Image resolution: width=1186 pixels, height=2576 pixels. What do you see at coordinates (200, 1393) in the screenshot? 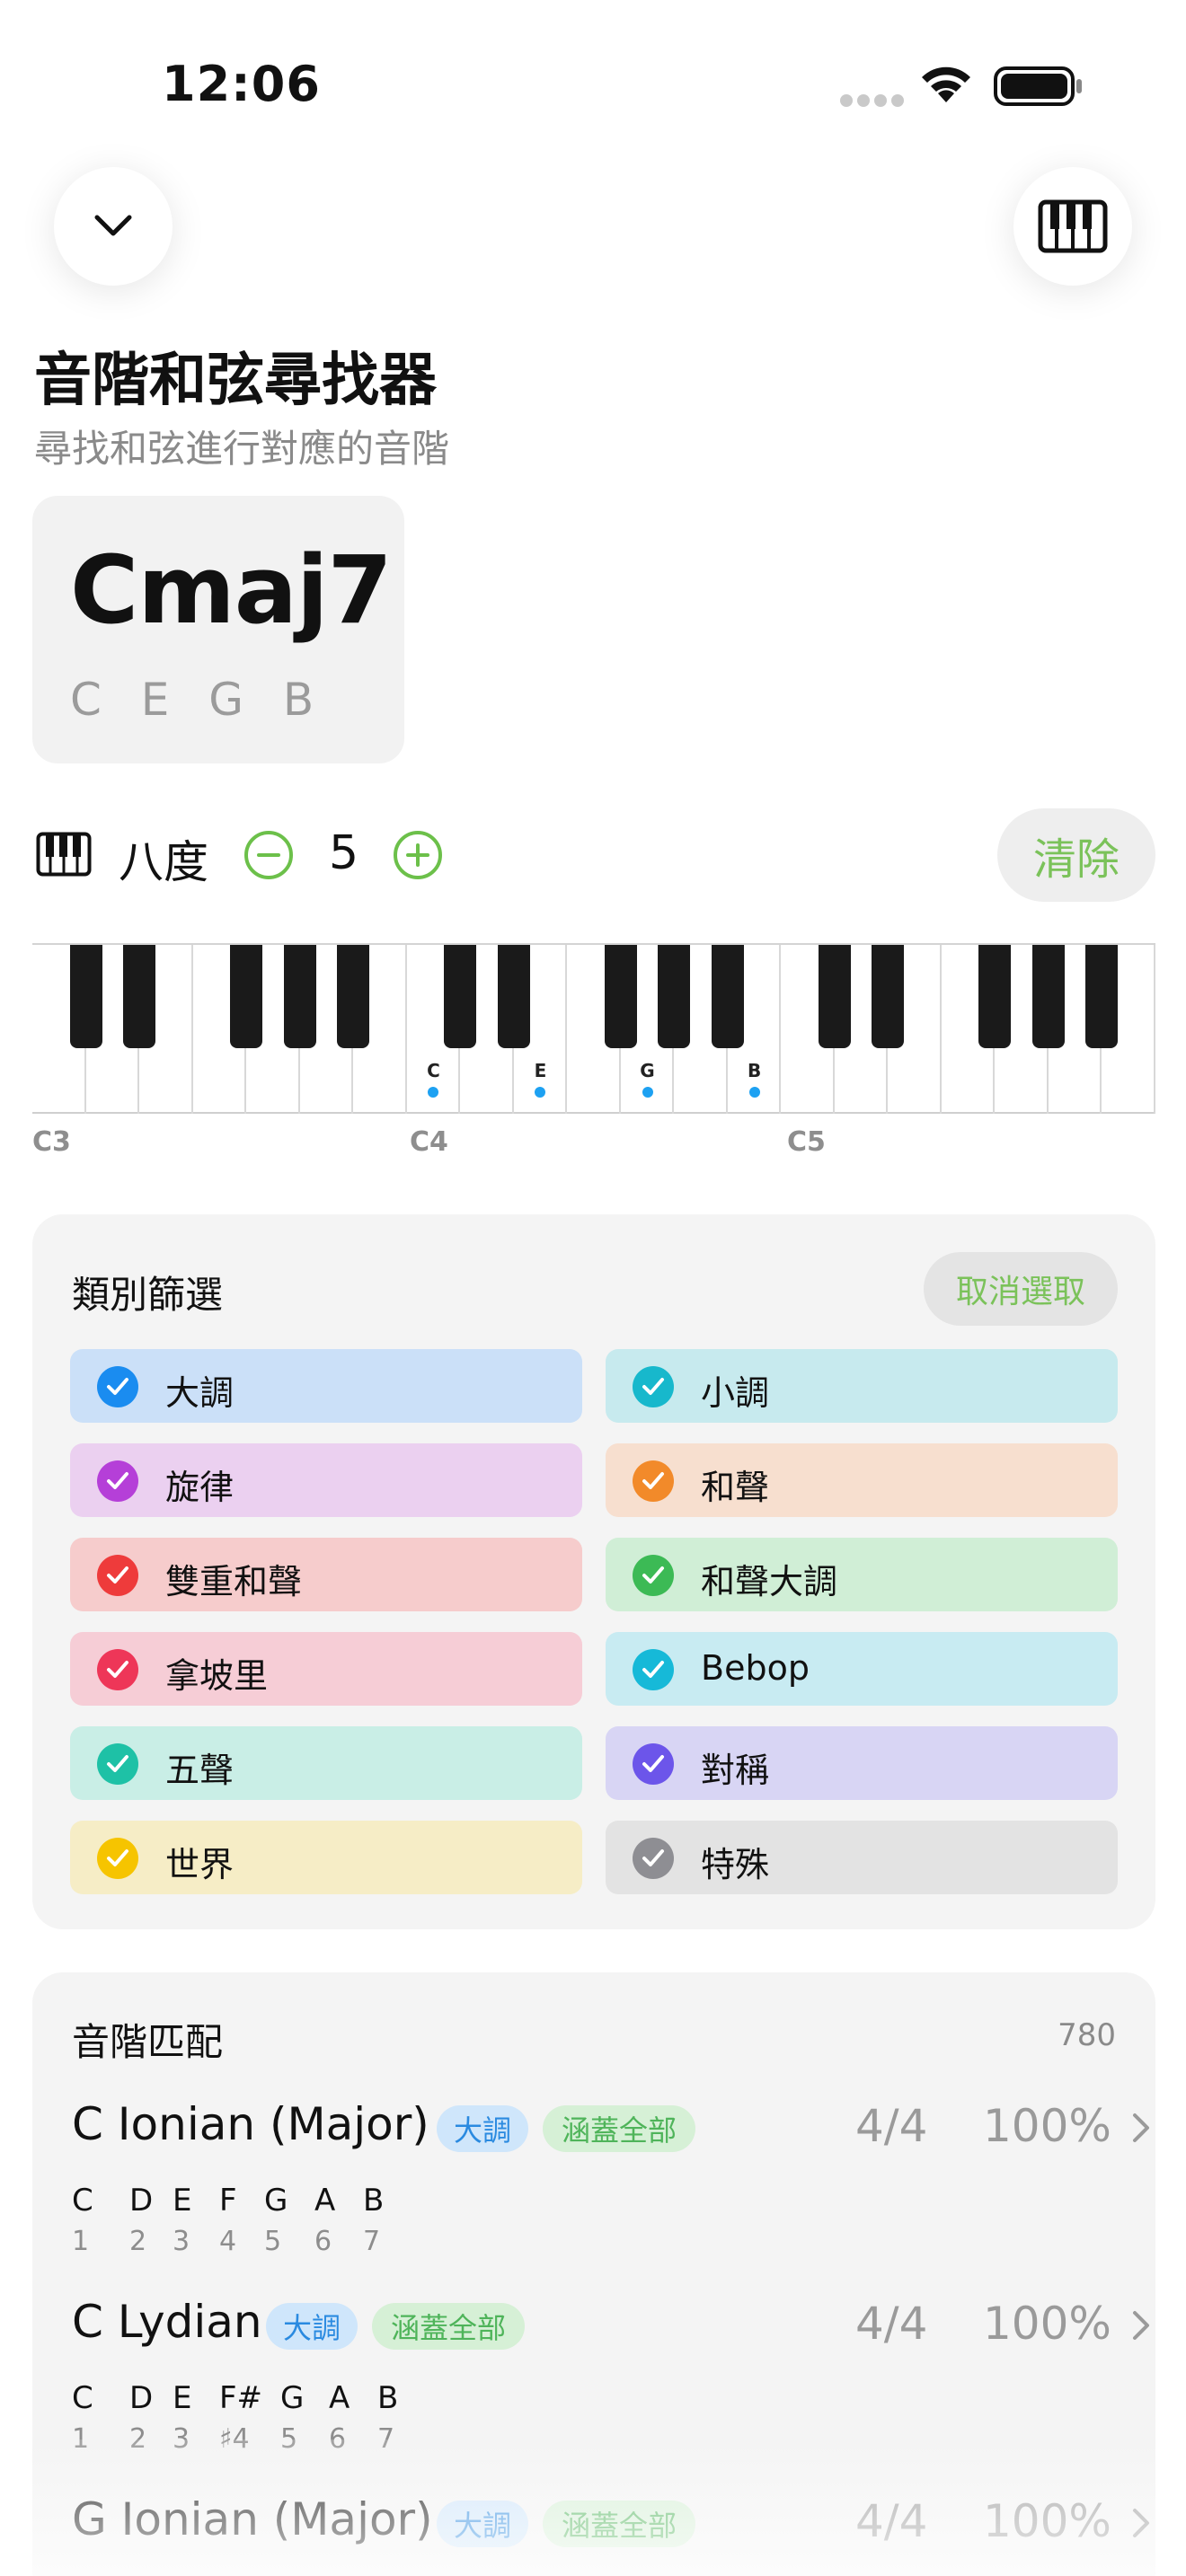
I see `category-label: 大調` at bounding box center [200, 1393].